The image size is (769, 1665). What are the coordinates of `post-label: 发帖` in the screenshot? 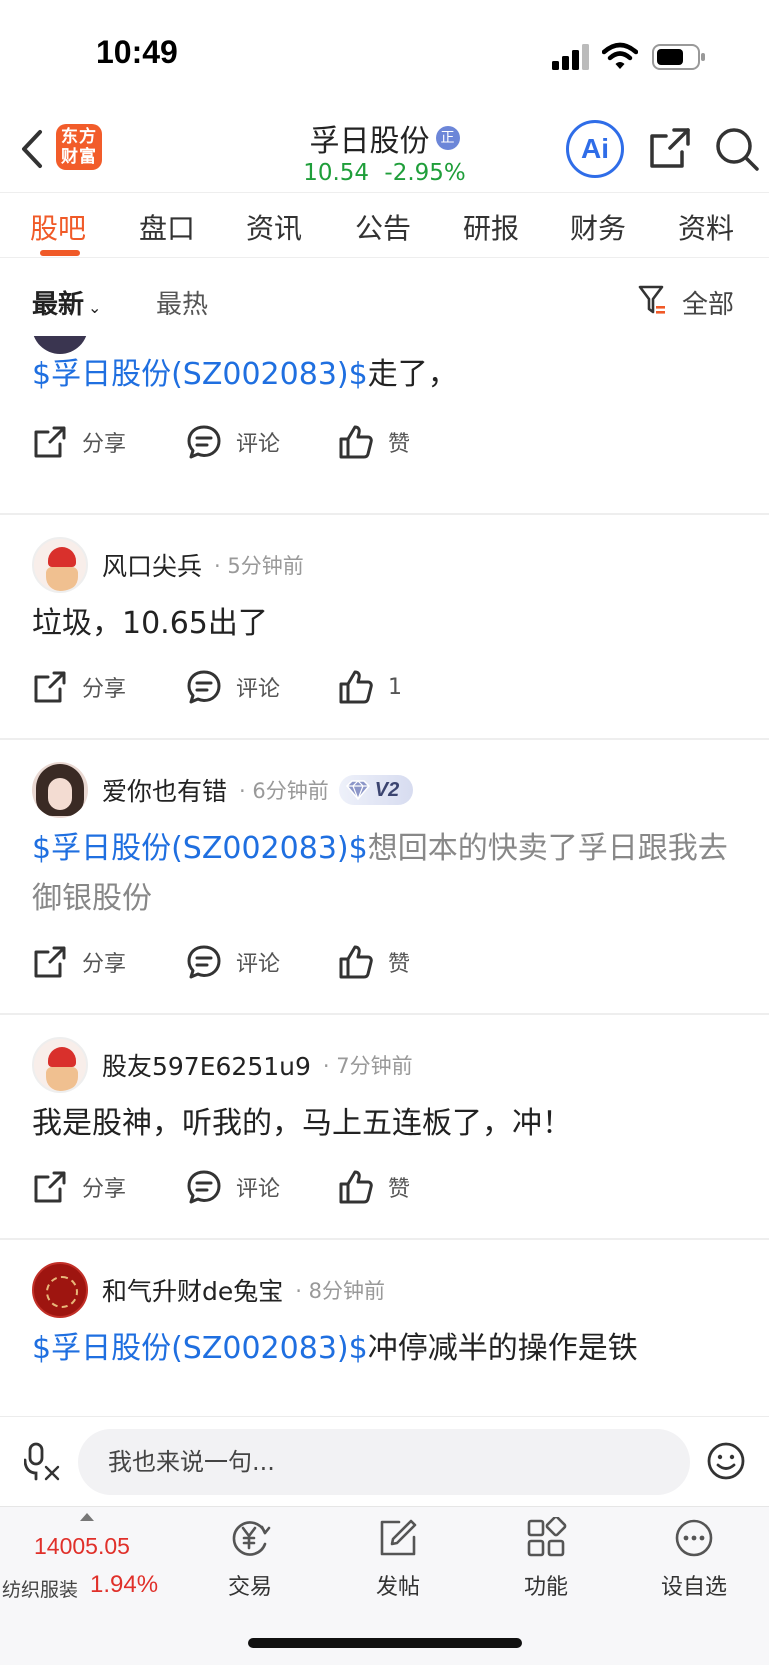 It's located at (397, 1587).